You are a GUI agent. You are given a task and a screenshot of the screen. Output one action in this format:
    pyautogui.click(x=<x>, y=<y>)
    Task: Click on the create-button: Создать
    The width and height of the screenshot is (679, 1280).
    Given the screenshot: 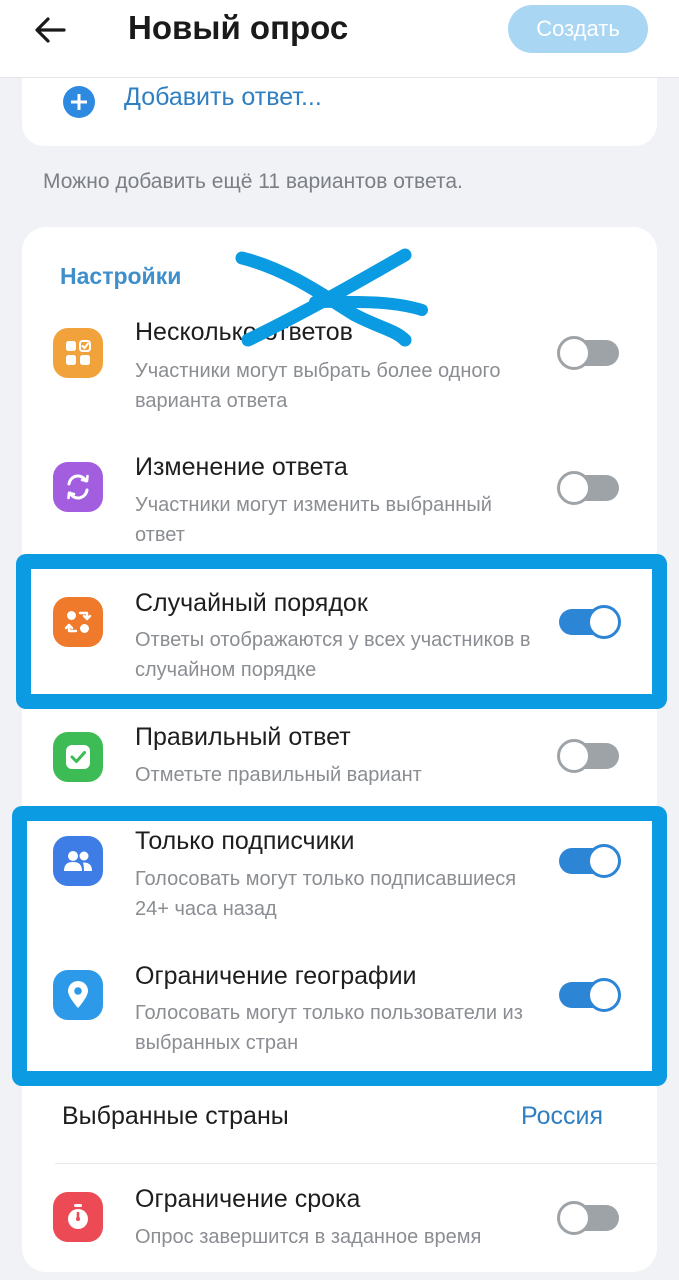 What is the action you would take?
    pyautogui.click(x=578, y=29)
    